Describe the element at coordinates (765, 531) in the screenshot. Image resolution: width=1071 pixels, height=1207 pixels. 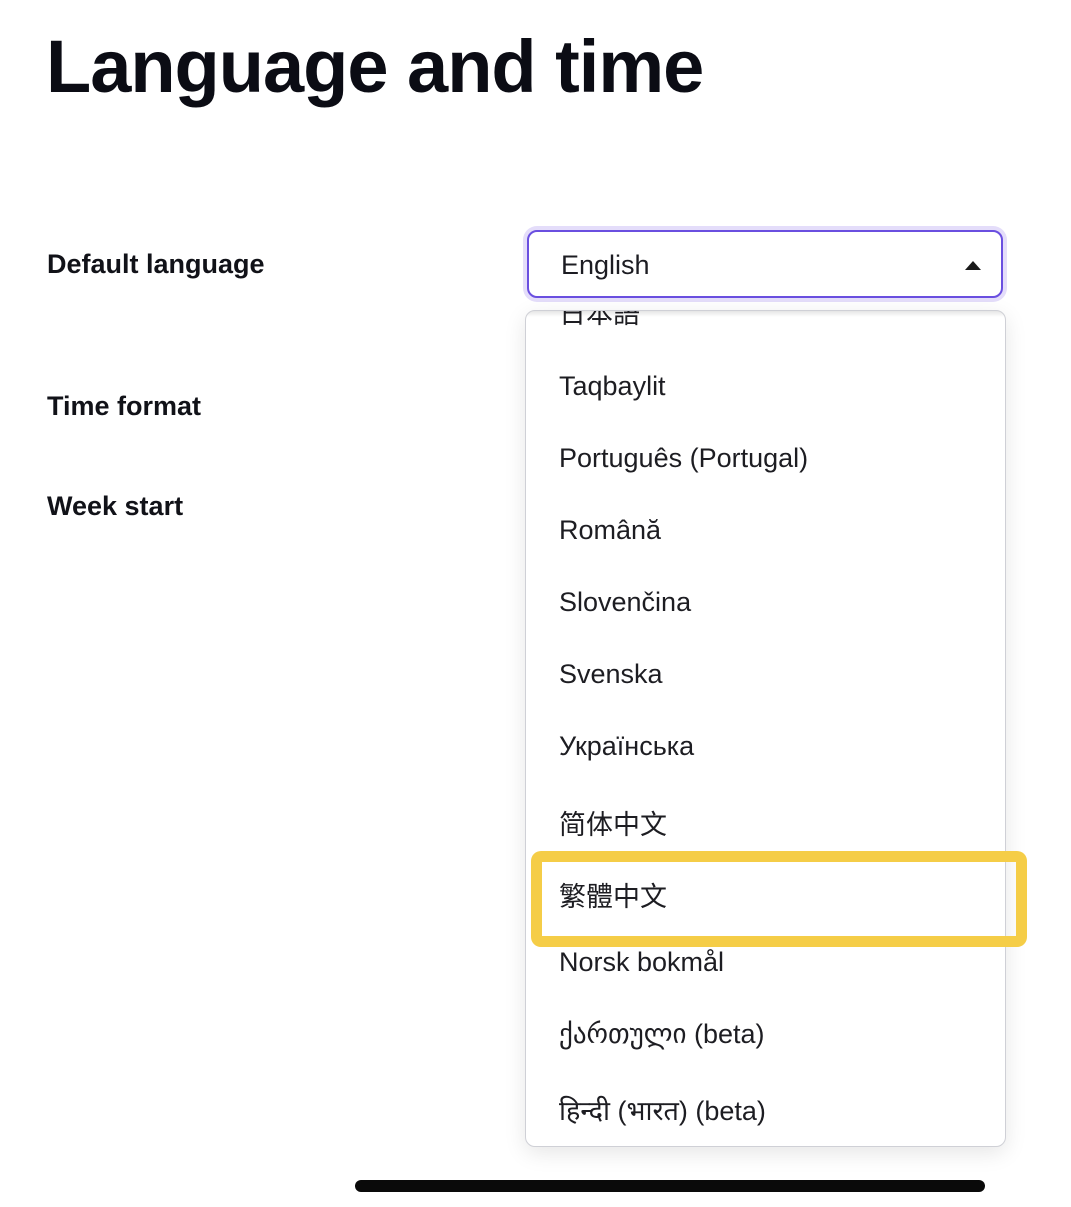
I see `language-option-romanian: Română` at that location.